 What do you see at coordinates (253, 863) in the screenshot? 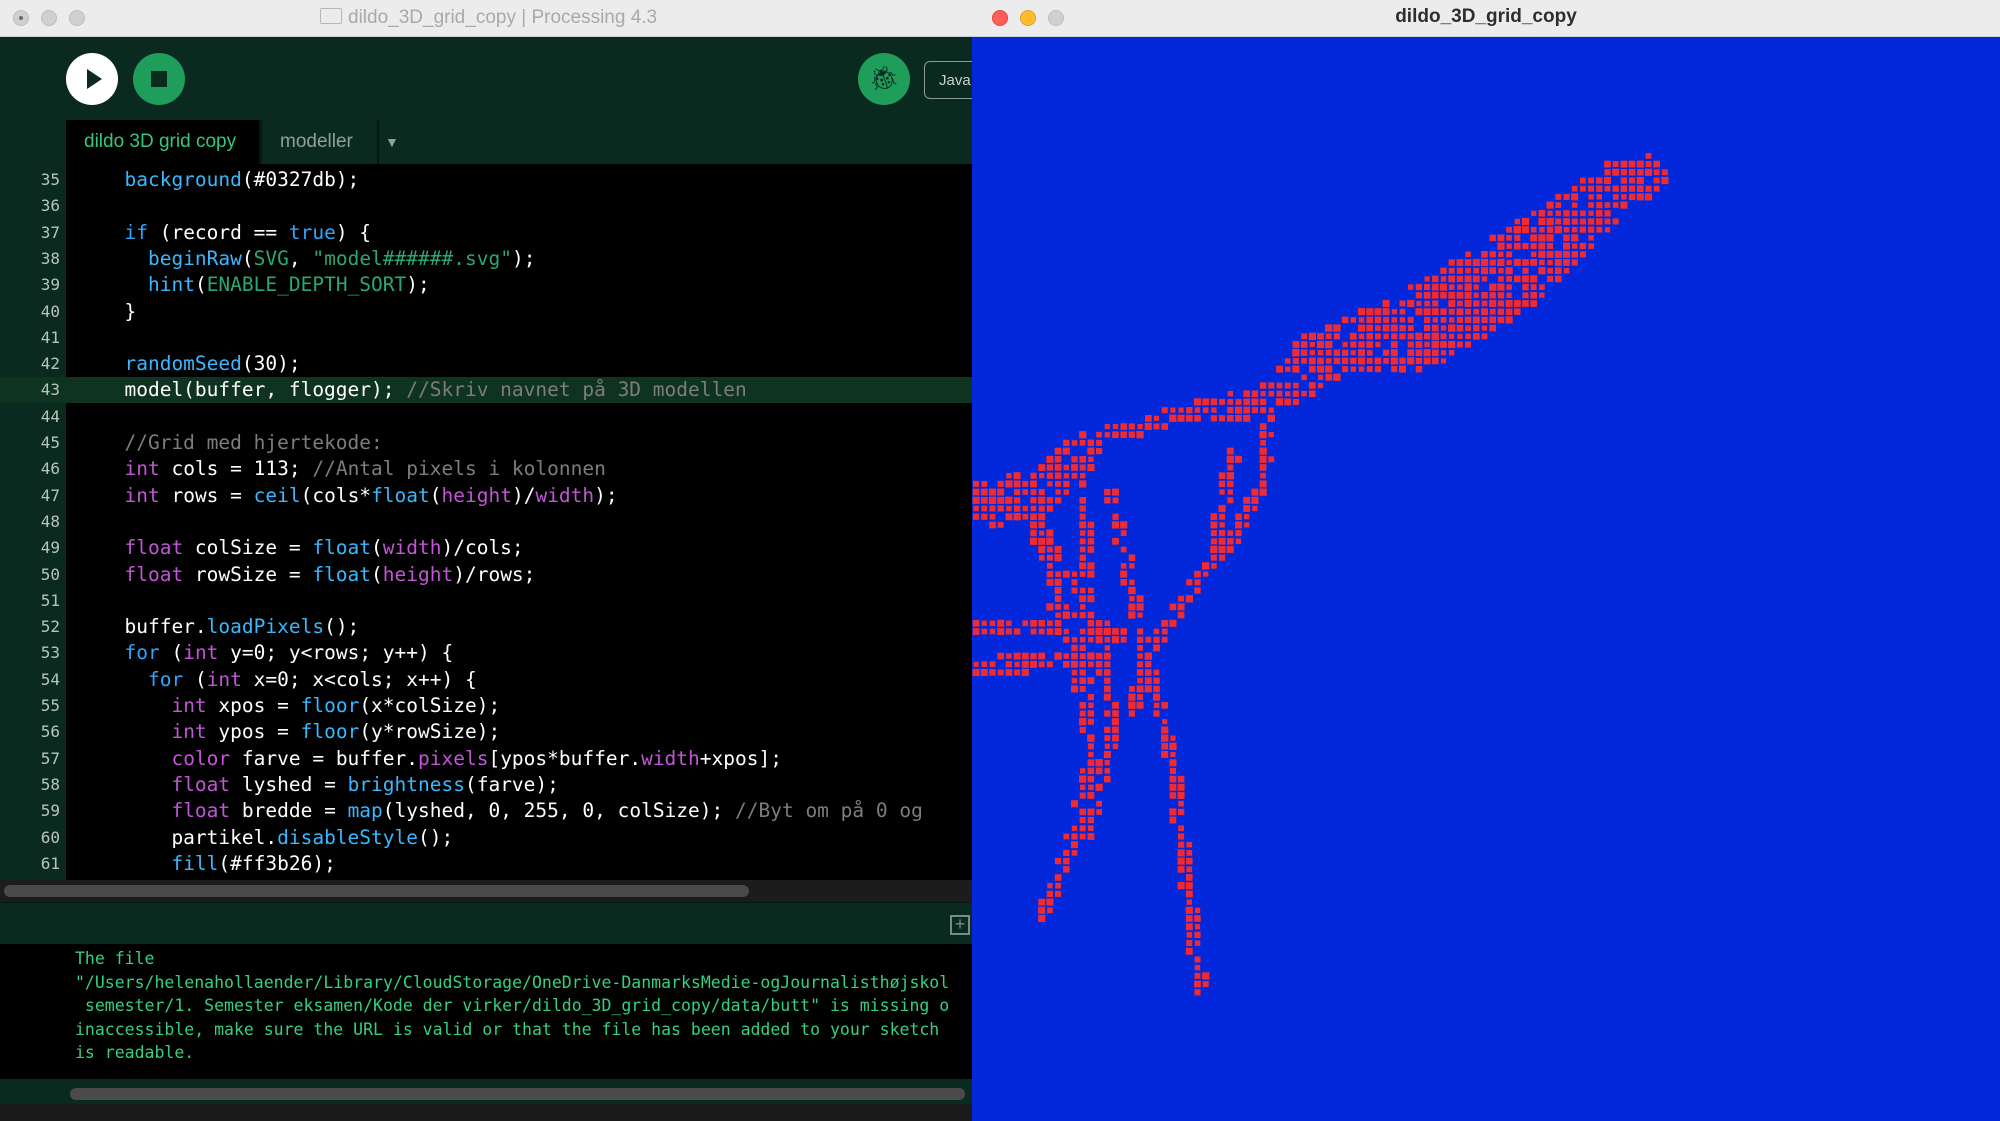
I see `code-text: fill(#ff3b26);` at bounding box center [253, 863].